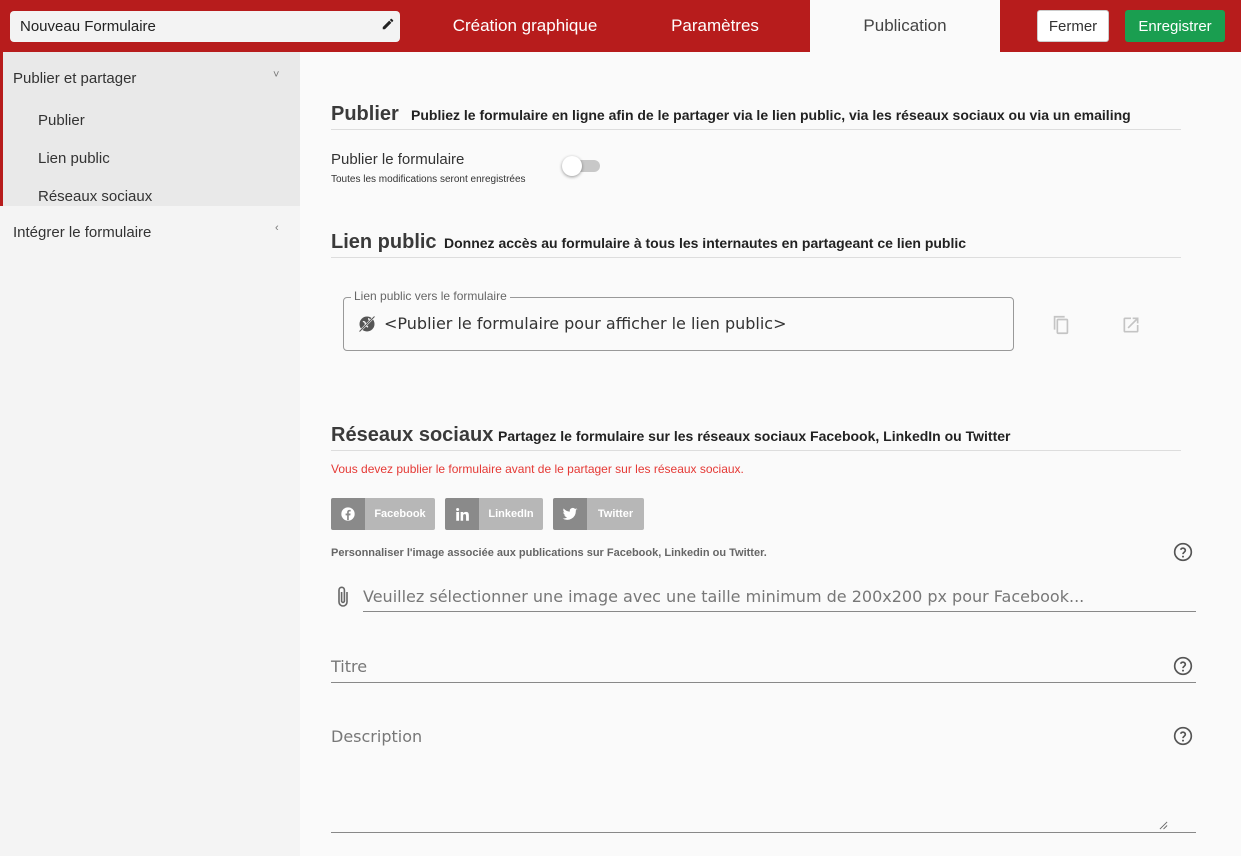 This screenshot has height=856, width=1241. I want to click on toggle-knob, so click(572, 166).